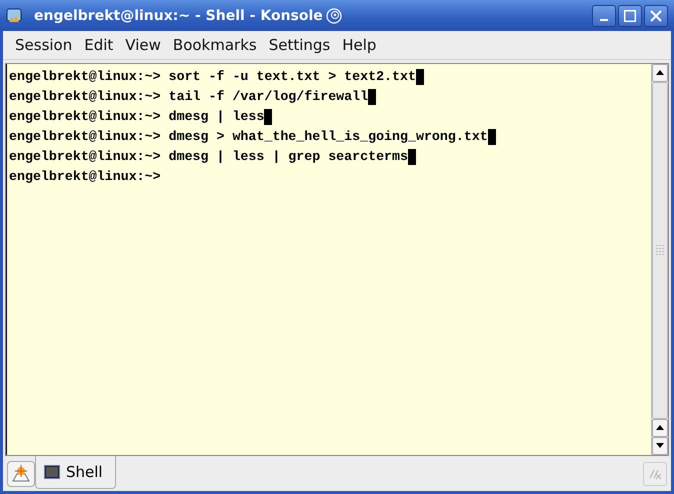  I want to click on minimize-button, so click(604, 15).